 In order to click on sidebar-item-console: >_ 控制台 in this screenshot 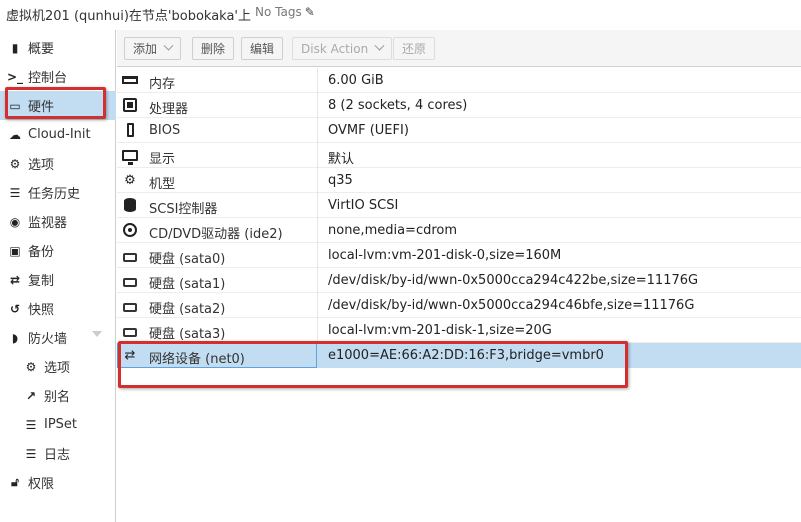, I will do `click(58, 76)`.